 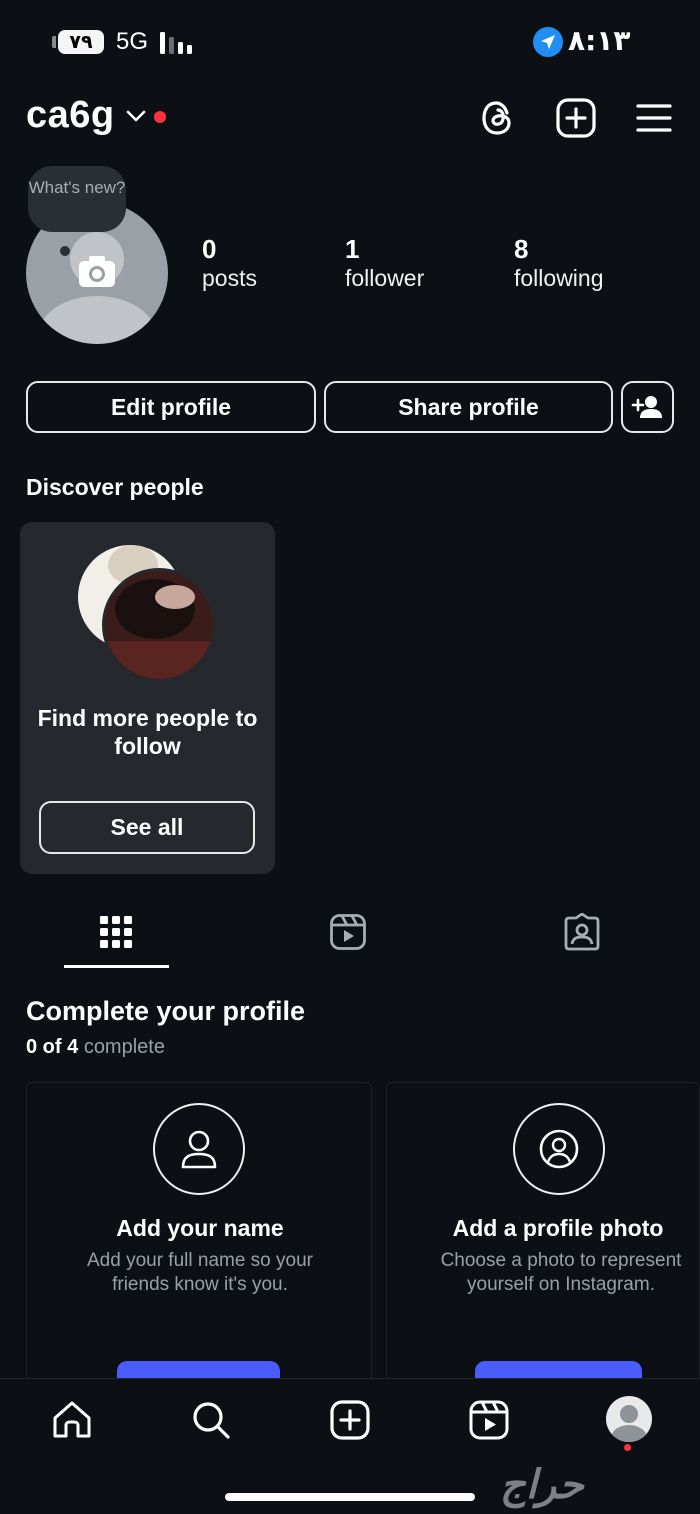 What do you see at coordinates (229, 278) in the screenshot?
I see `stat-posts-label: posts` at bounding box center [229, 278].